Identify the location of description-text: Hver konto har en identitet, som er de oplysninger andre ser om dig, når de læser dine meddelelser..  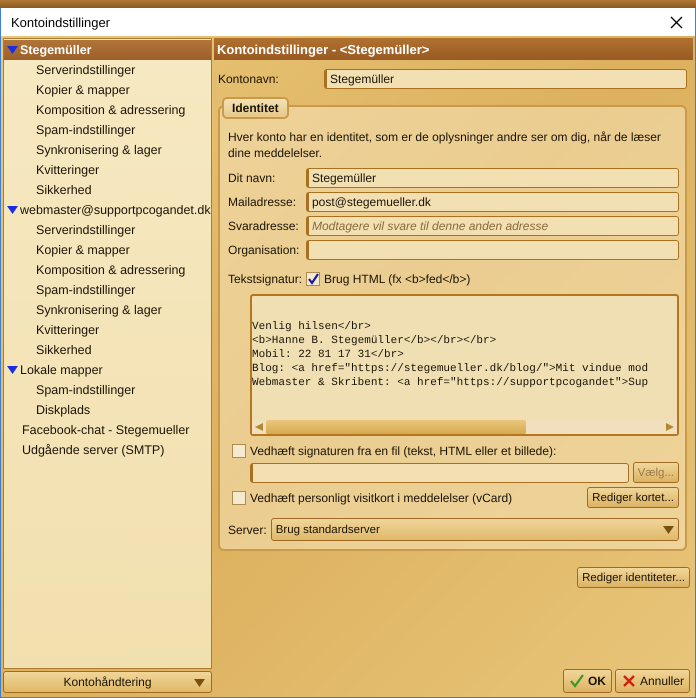
(445, 145).